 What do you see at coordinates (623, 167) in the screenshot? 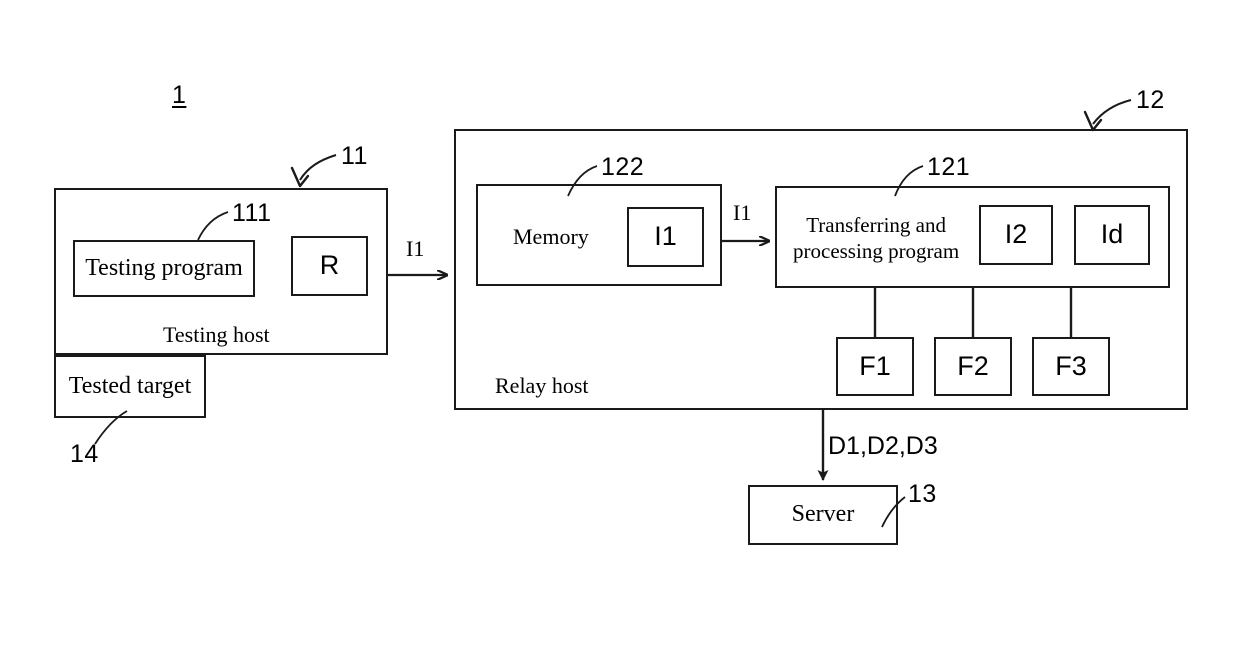
I see `reference-numeral-122: 122` at bounding box center [623, 167].